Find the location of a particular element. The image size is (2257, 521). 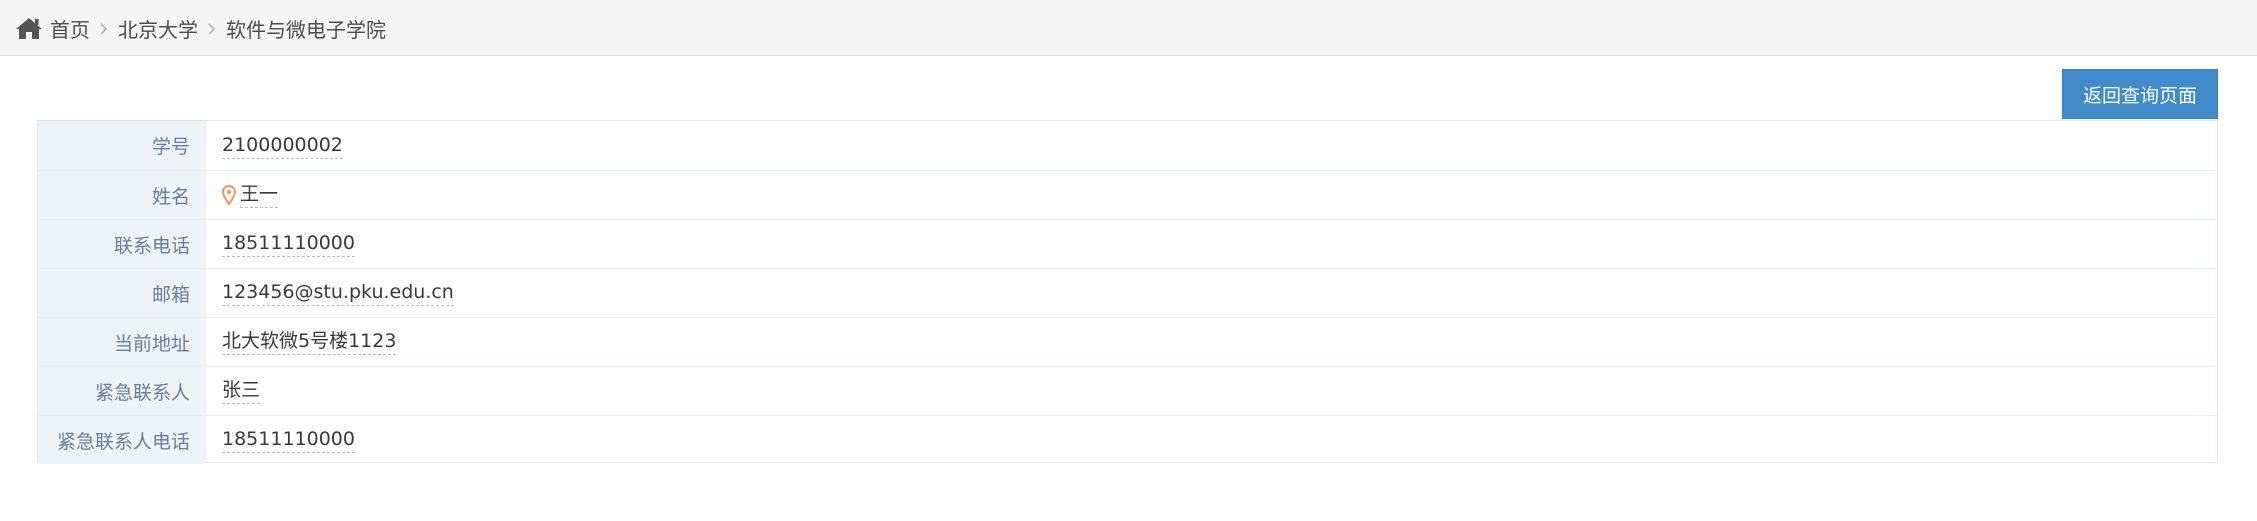

back-to-query-button: 返回查询页面 is located at coordinates (2140, 94).